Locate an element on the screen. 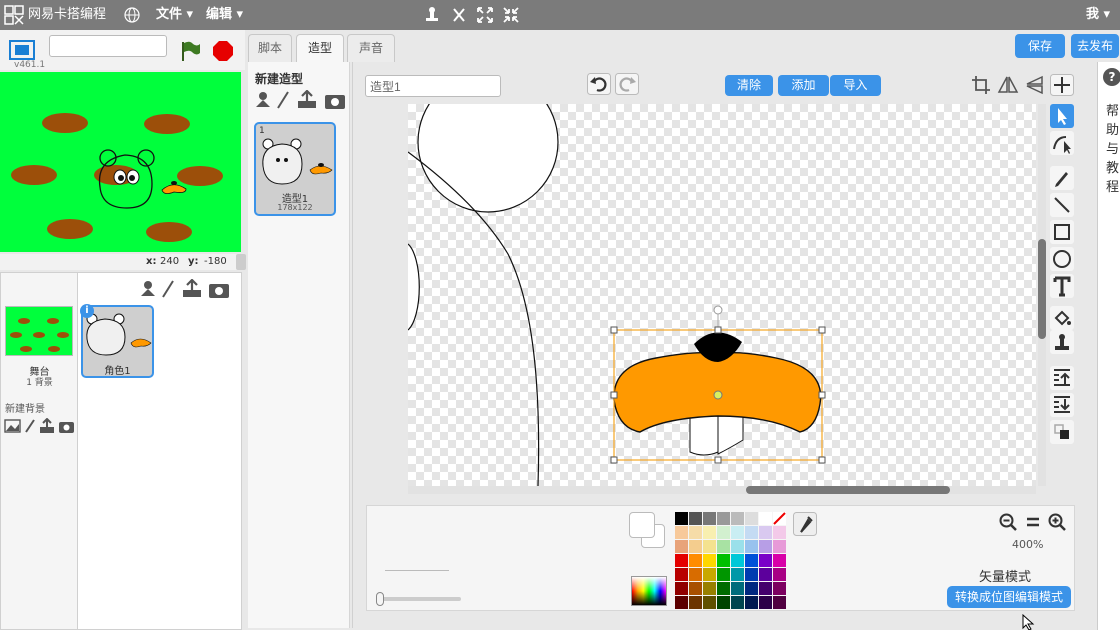 The width and height of the screenshot is (1120, 630). stop-icon is located at coordinates (223, 51).